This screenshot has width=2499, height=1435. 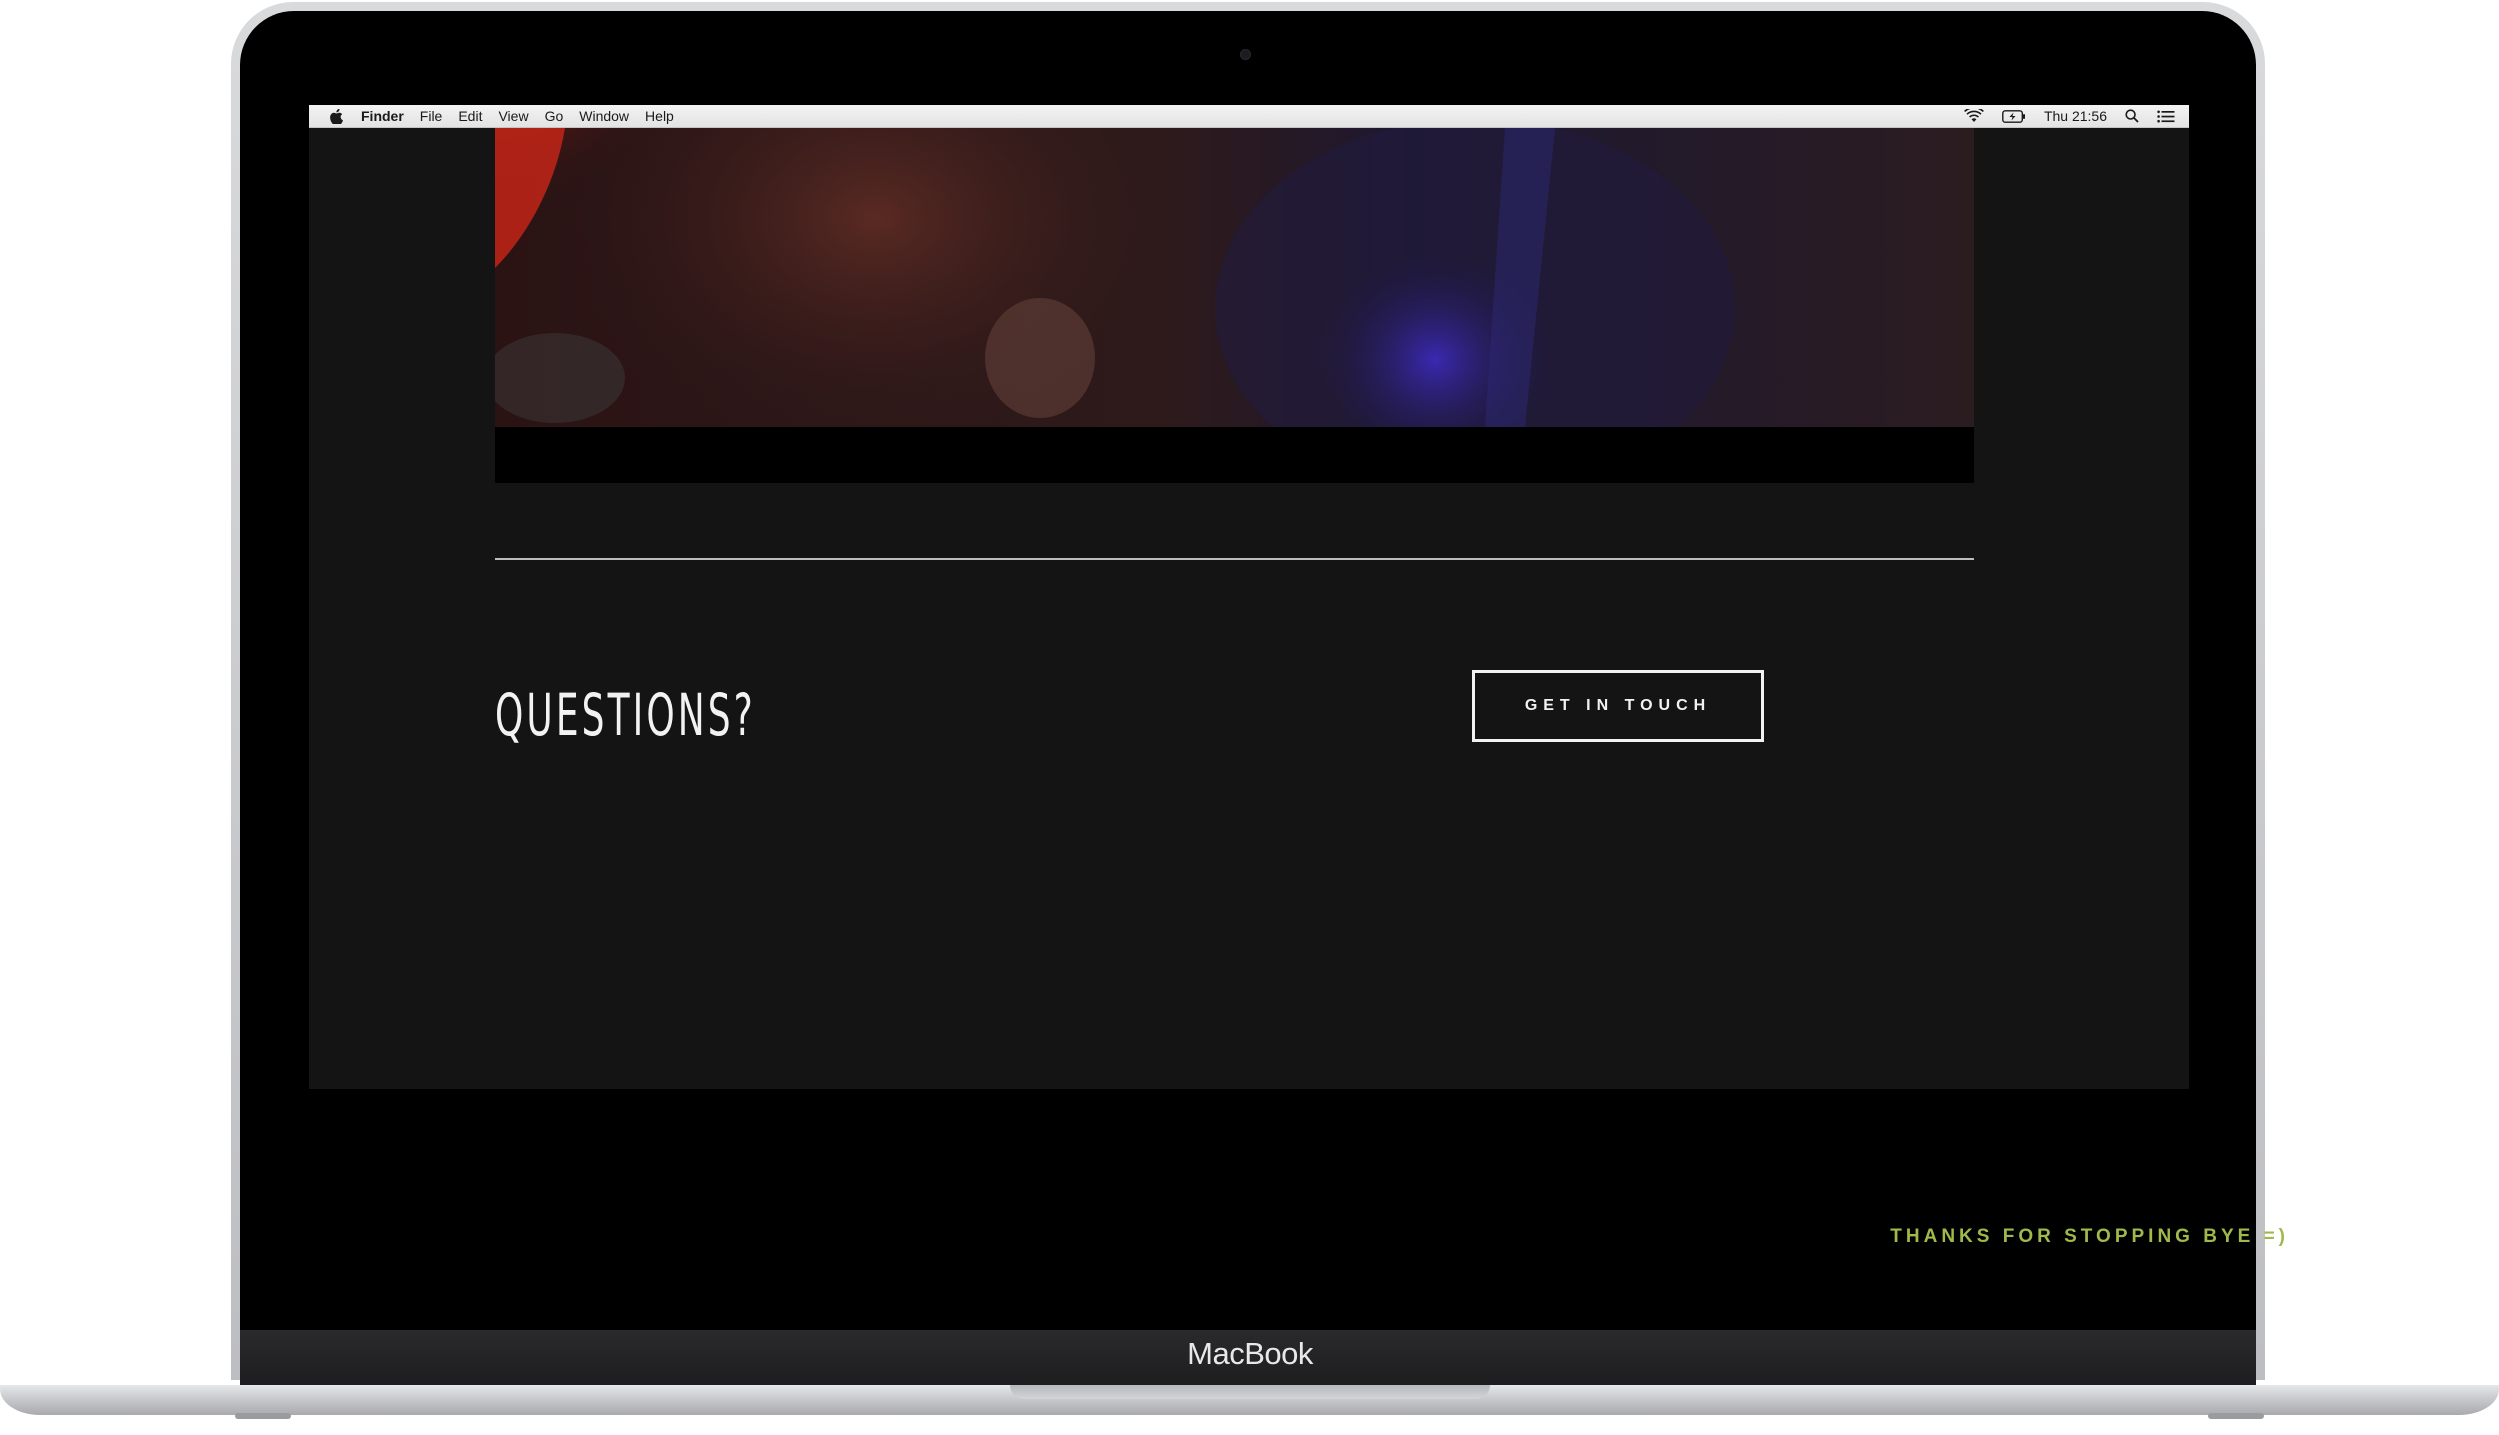 I want to click on spotlight-search-icon, so click(x=2132, y=116).